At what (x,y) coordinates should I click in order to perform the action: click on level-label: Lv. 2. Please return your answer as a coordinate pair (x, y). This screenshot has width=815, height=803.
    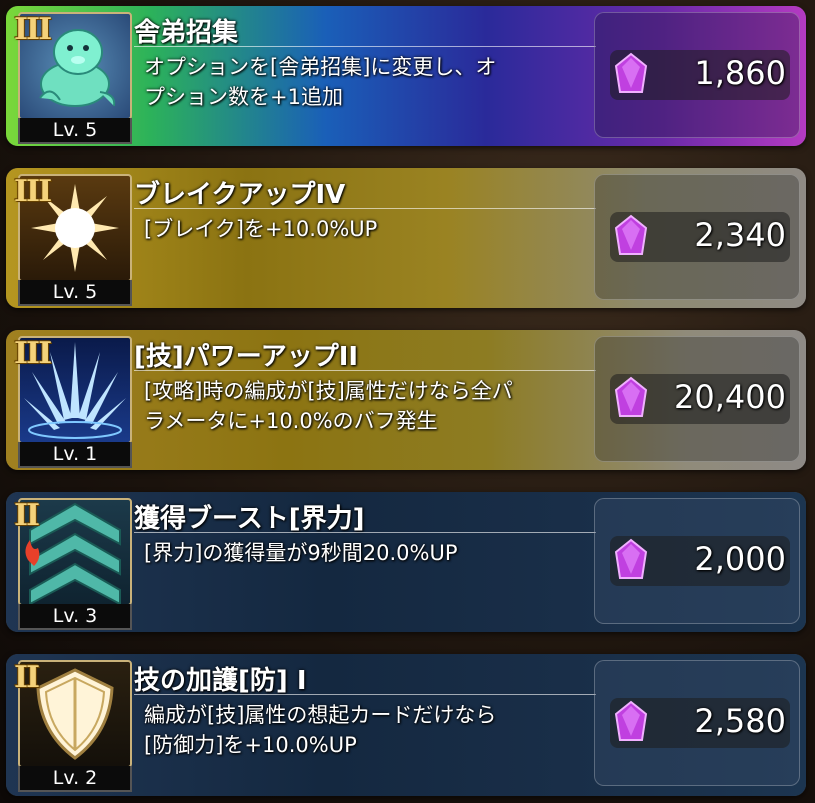
    Looking at the image, I should click on (75, 779).